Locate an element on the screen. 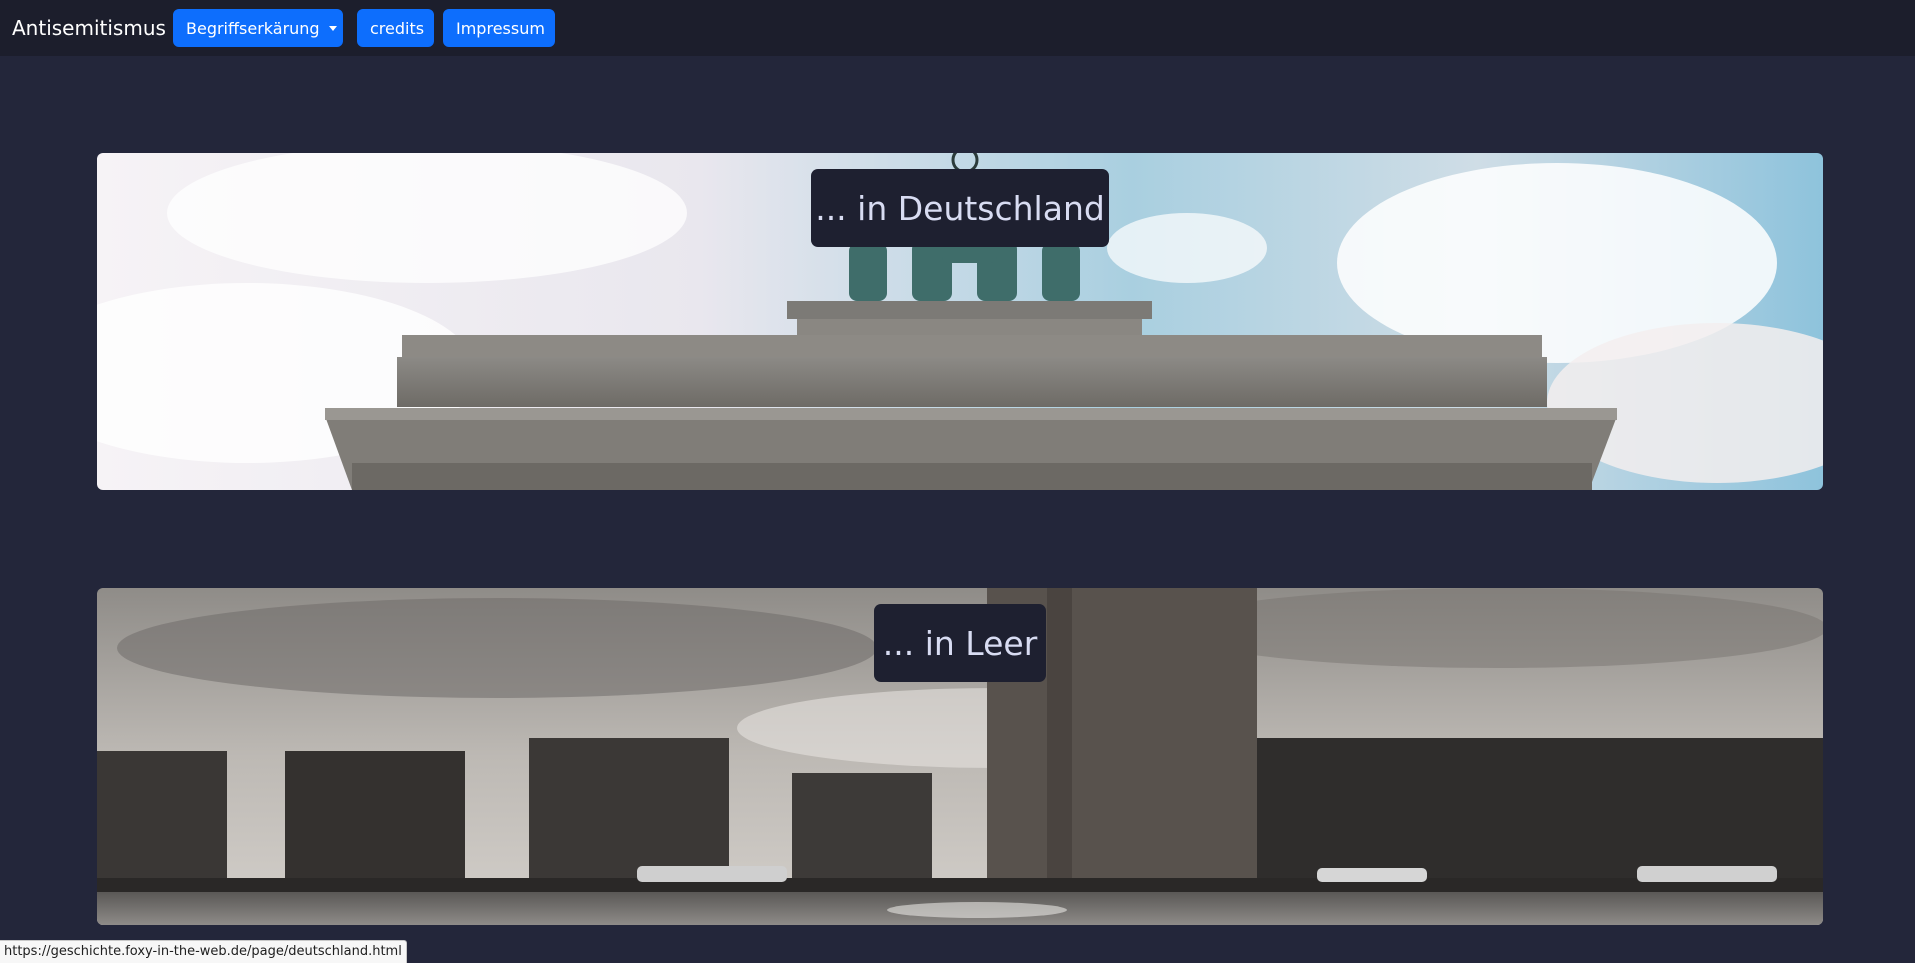 The image size is (1915, 963). begriffserklaerung-dropdown-button: Begriffserkärung is located at coordinates (258, 28).